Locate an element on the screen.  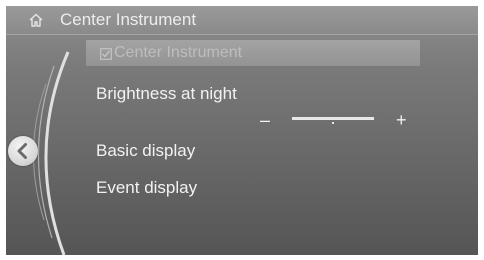
checkbox-label: Center Instrument is located at coordinates (178, 52).